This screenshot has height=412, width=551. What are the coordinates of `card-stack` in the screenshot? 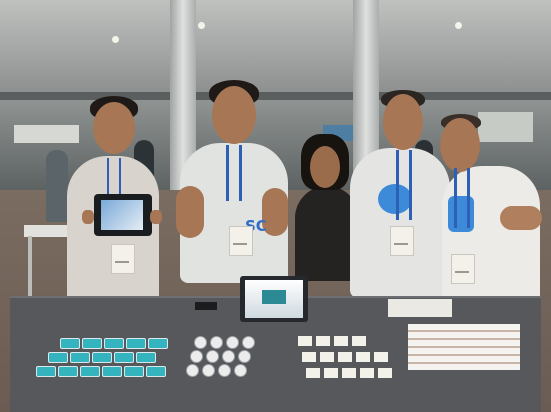 It's located at (464, 347).